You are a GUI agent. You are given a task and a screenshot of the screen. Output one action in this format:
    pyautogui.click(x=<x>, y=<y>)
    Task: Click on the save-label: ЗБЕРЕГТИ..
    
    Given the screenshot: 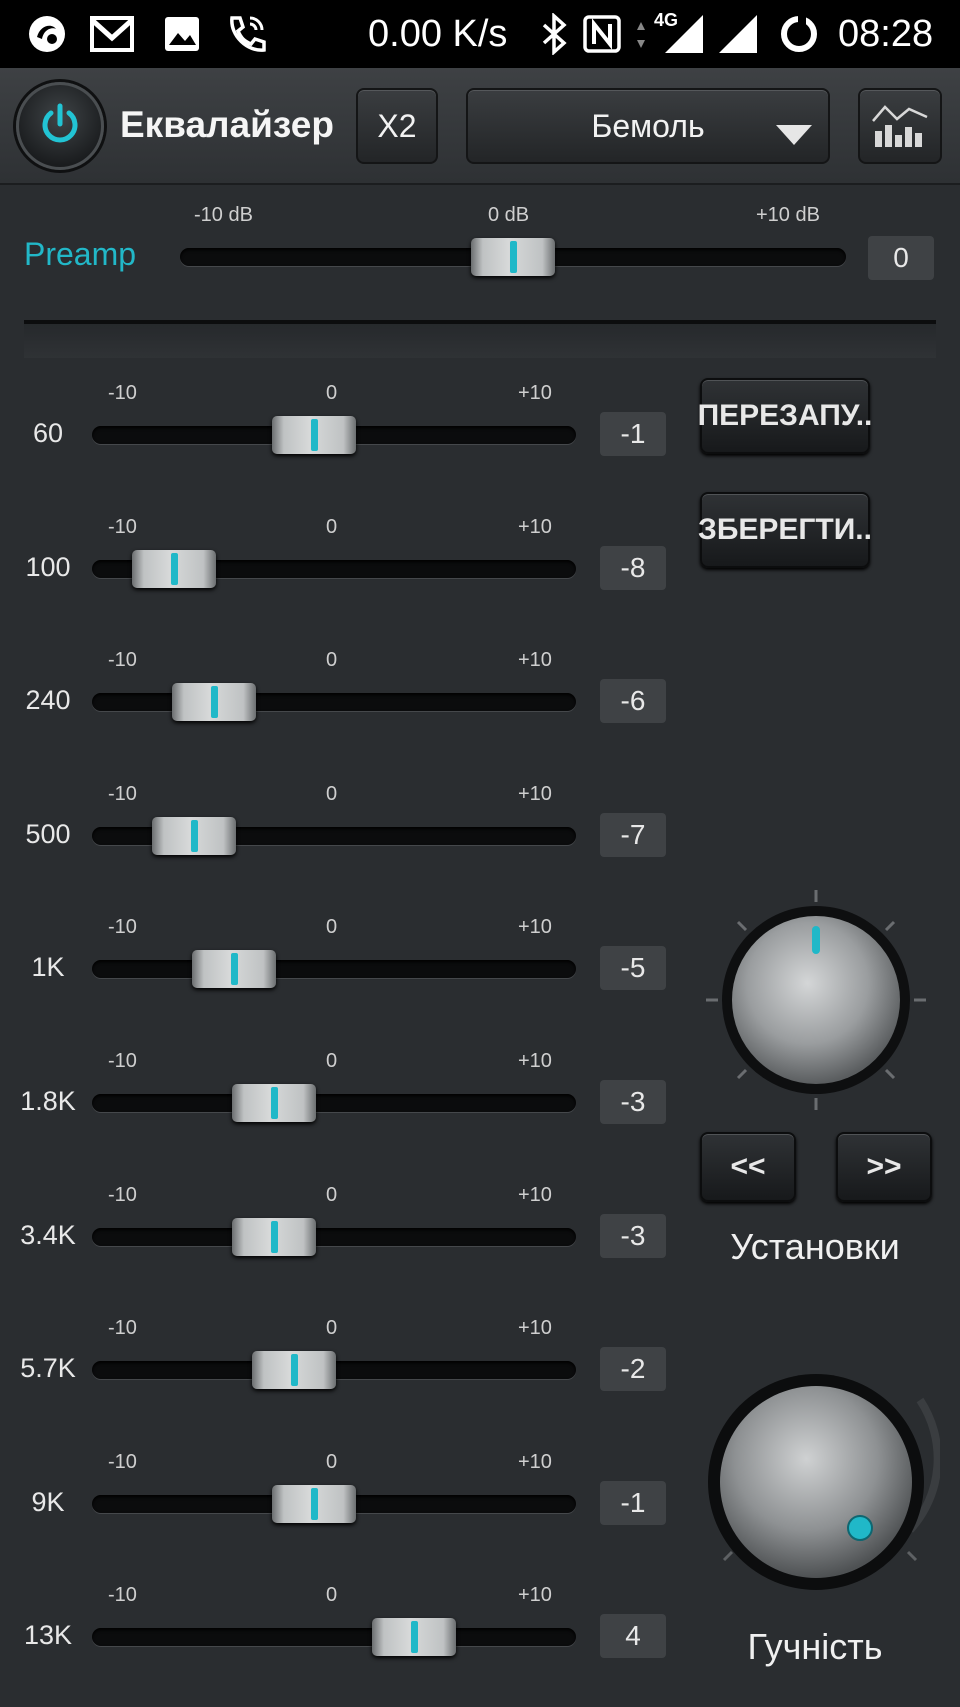 What is the action you would take?
    pyautogui.click(x=785, y=529)
    